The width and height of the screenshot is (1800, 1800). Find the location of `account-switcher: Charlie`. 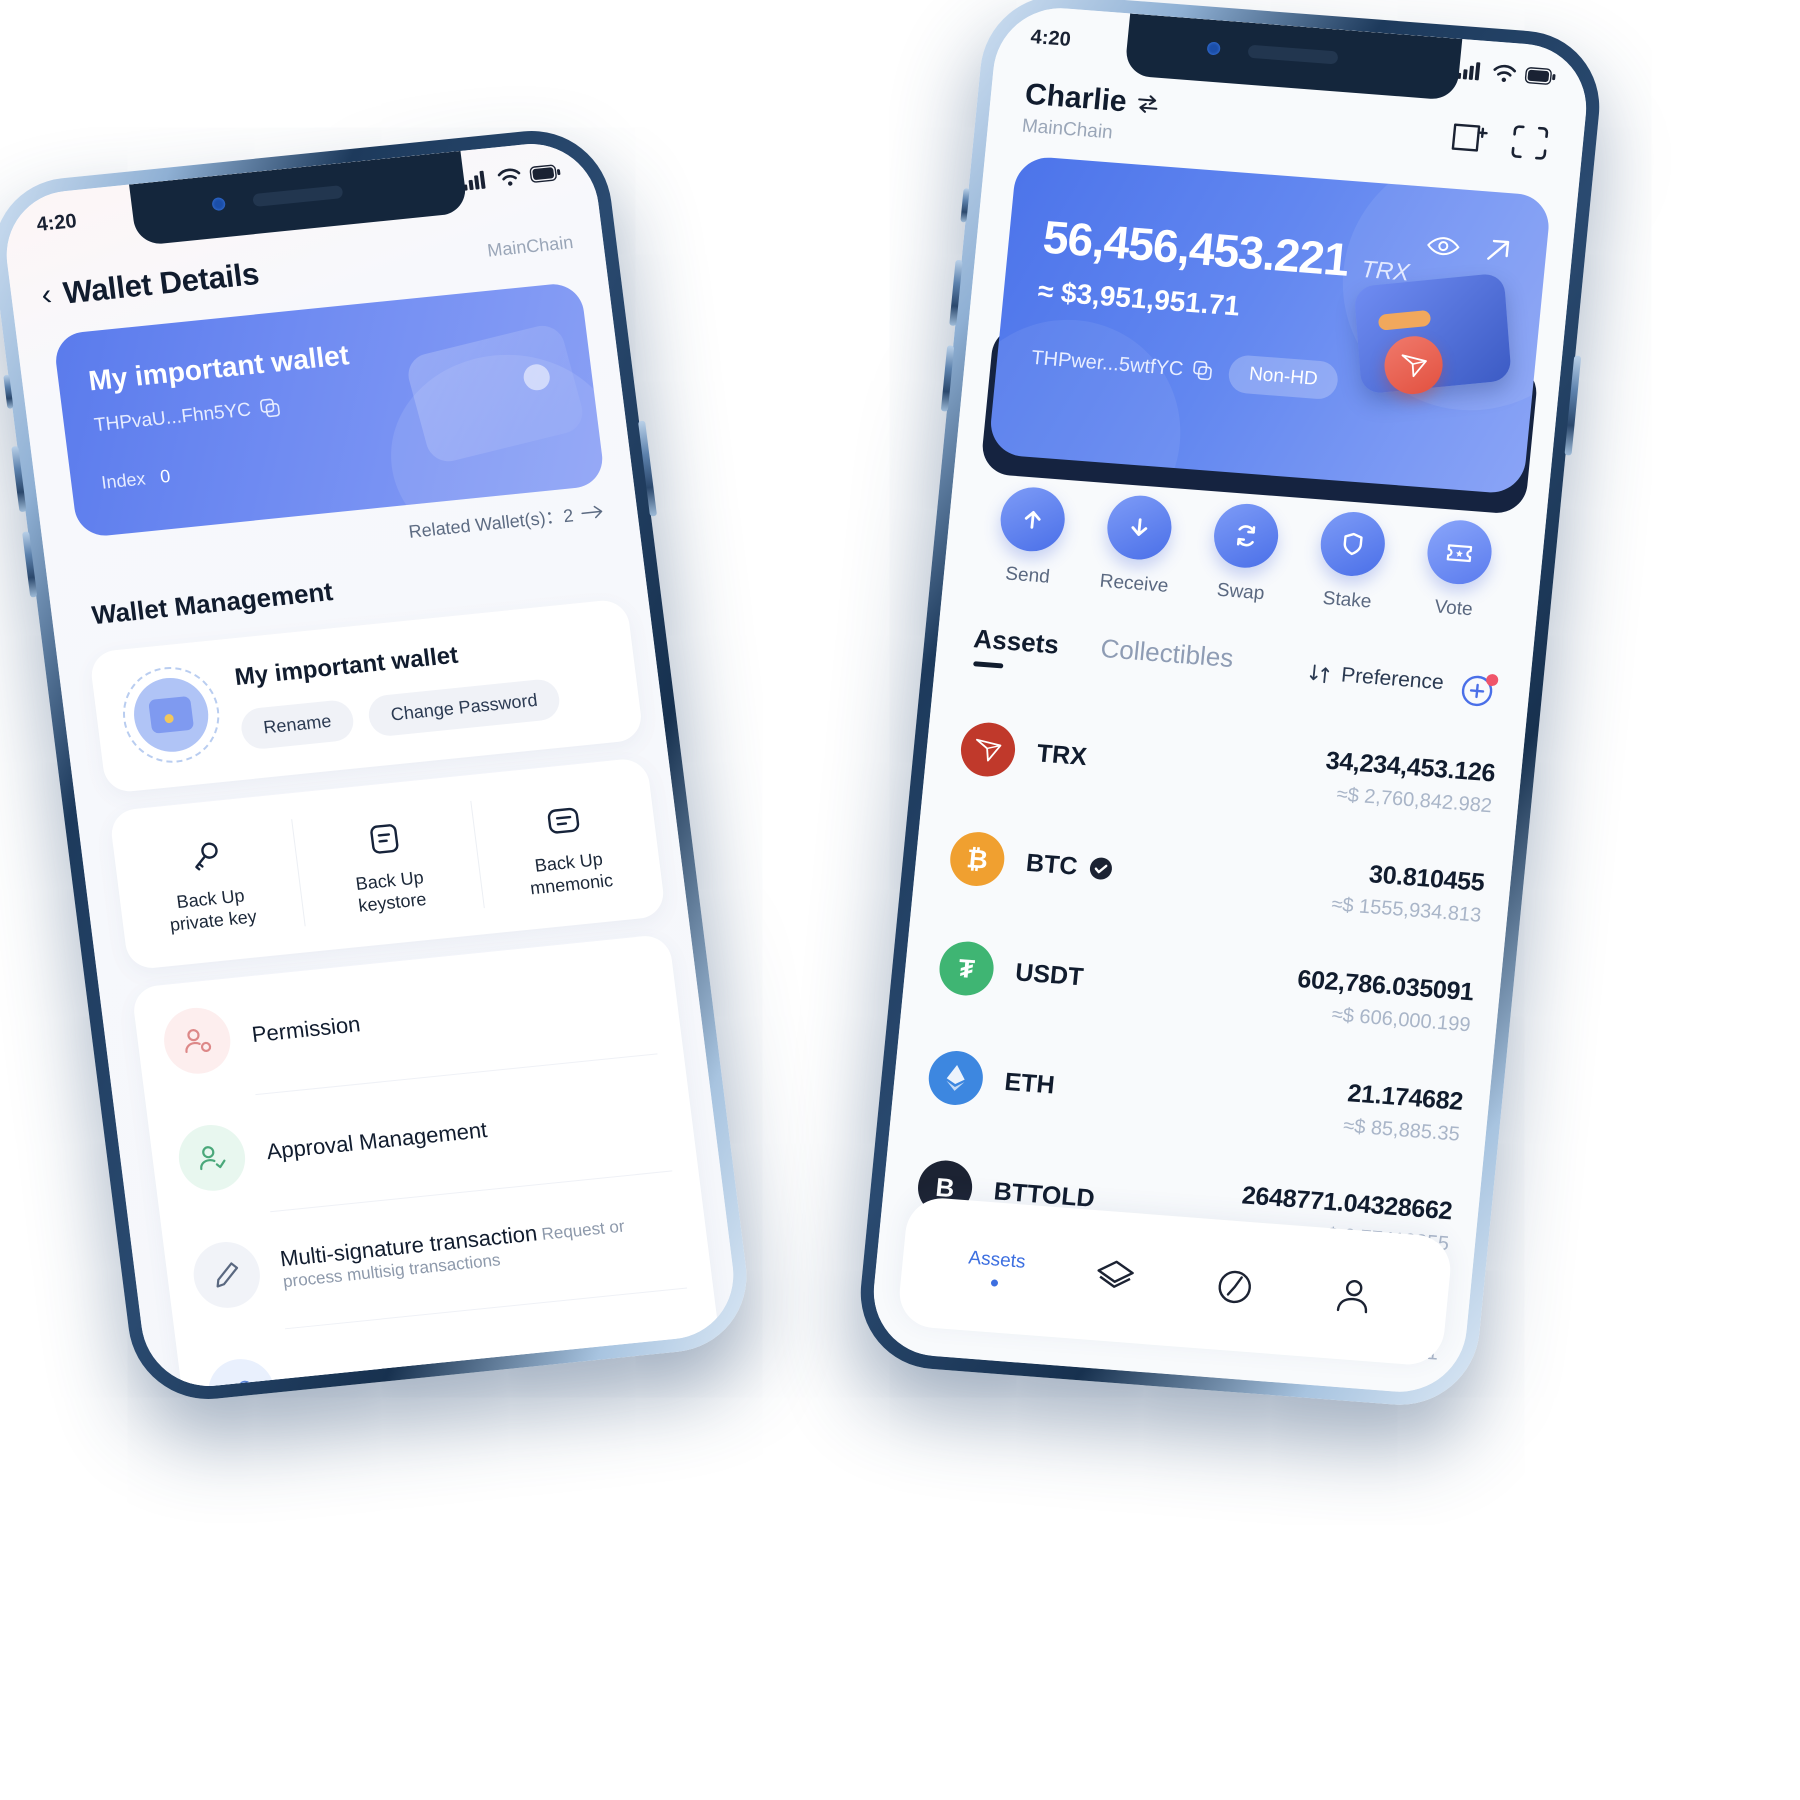

account-switcher: Charlie is located at coordinates (1091, 100).